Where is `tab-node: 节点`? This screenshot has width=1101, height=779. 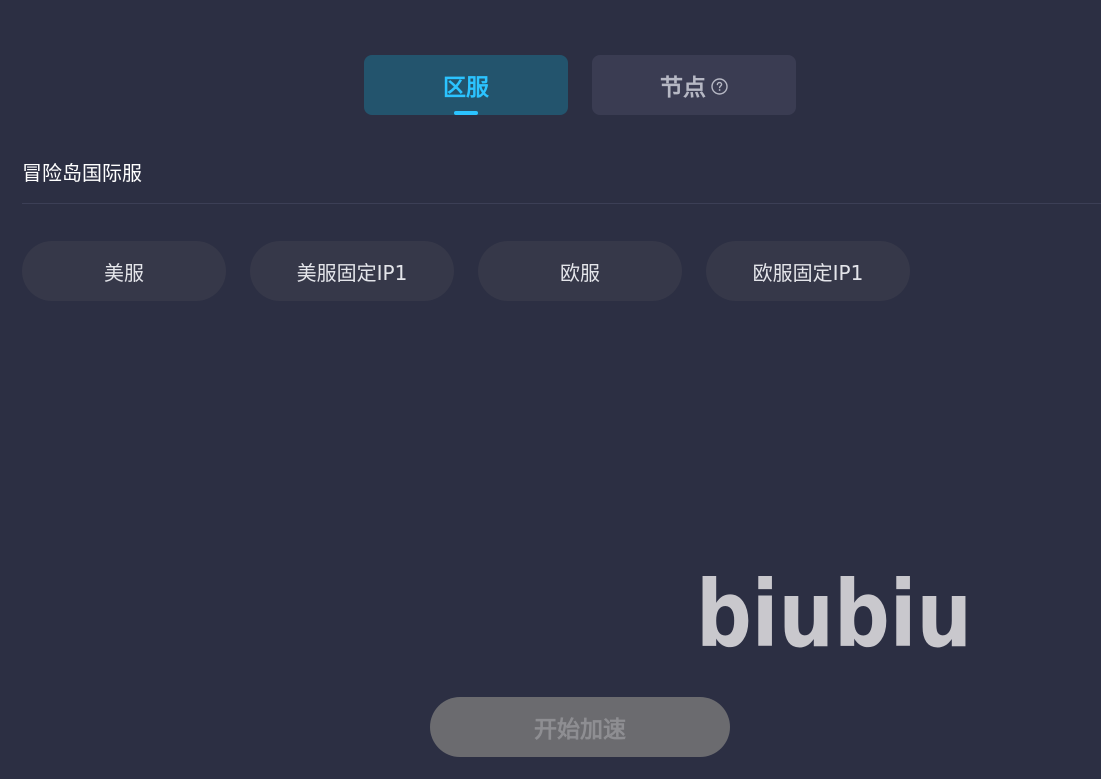 tab-node: 节点 is located at coordinates (694, 85).